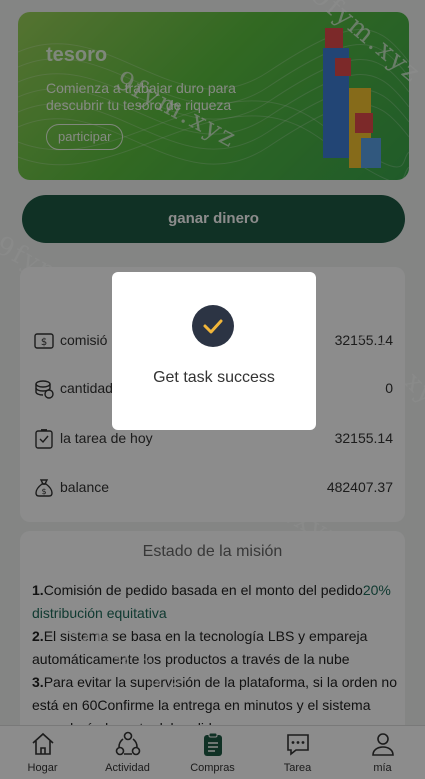 This screenshot has width=425, height=779. I want to click on toast-message: Get task success, so click(214, 377).